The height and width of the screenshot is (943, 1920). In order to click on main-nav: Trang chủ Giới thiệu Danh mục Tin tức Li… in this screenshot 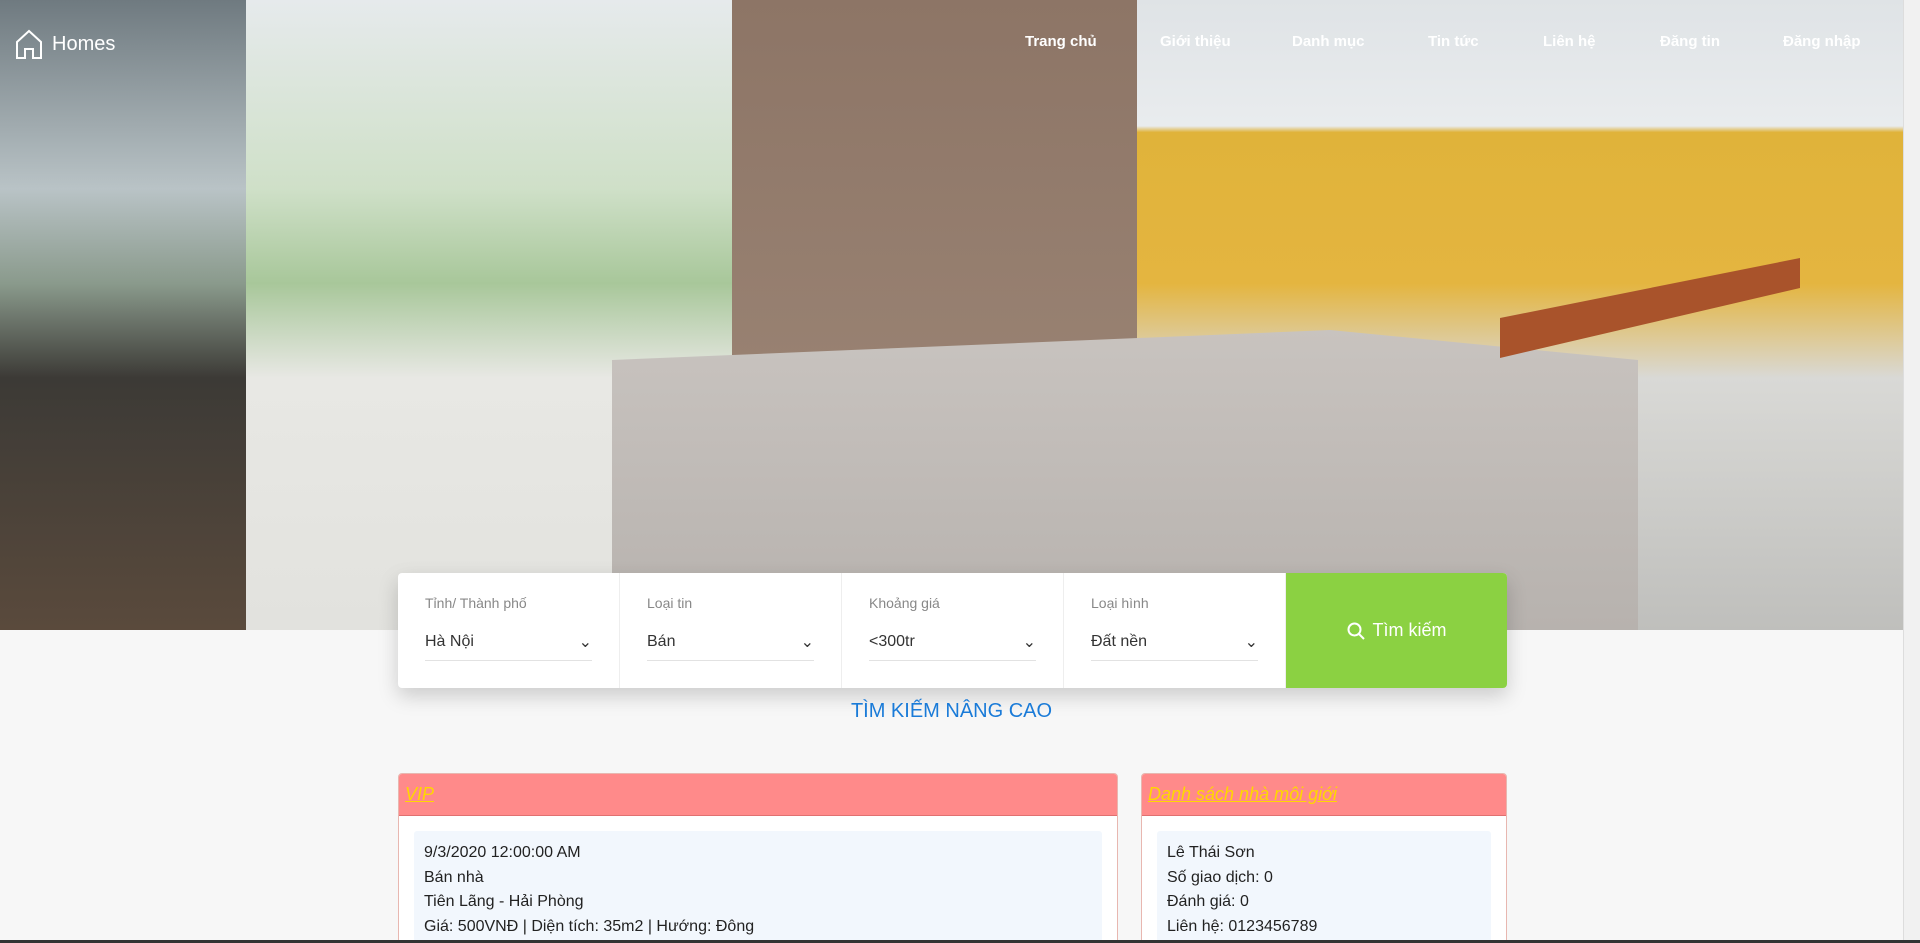, I will do `click(951, 43)`.